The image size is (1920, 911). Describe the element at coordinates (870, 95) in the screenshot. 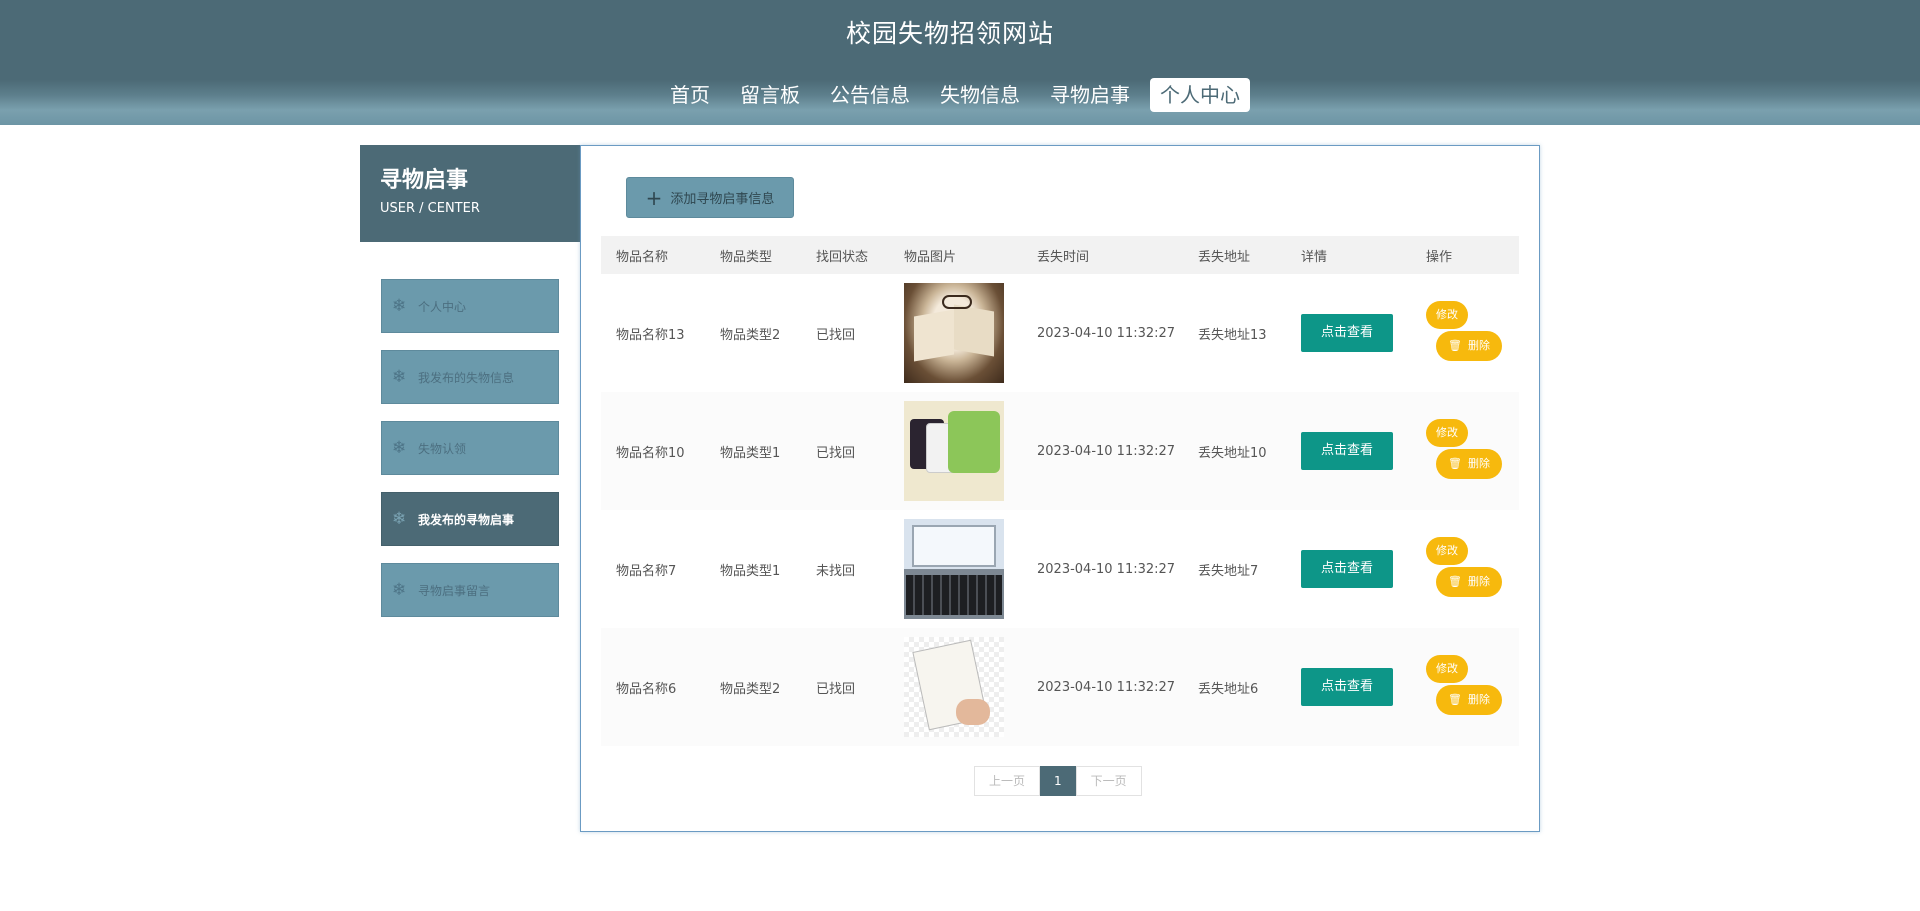

I see `nav-announcements: 公告信息` at that location.